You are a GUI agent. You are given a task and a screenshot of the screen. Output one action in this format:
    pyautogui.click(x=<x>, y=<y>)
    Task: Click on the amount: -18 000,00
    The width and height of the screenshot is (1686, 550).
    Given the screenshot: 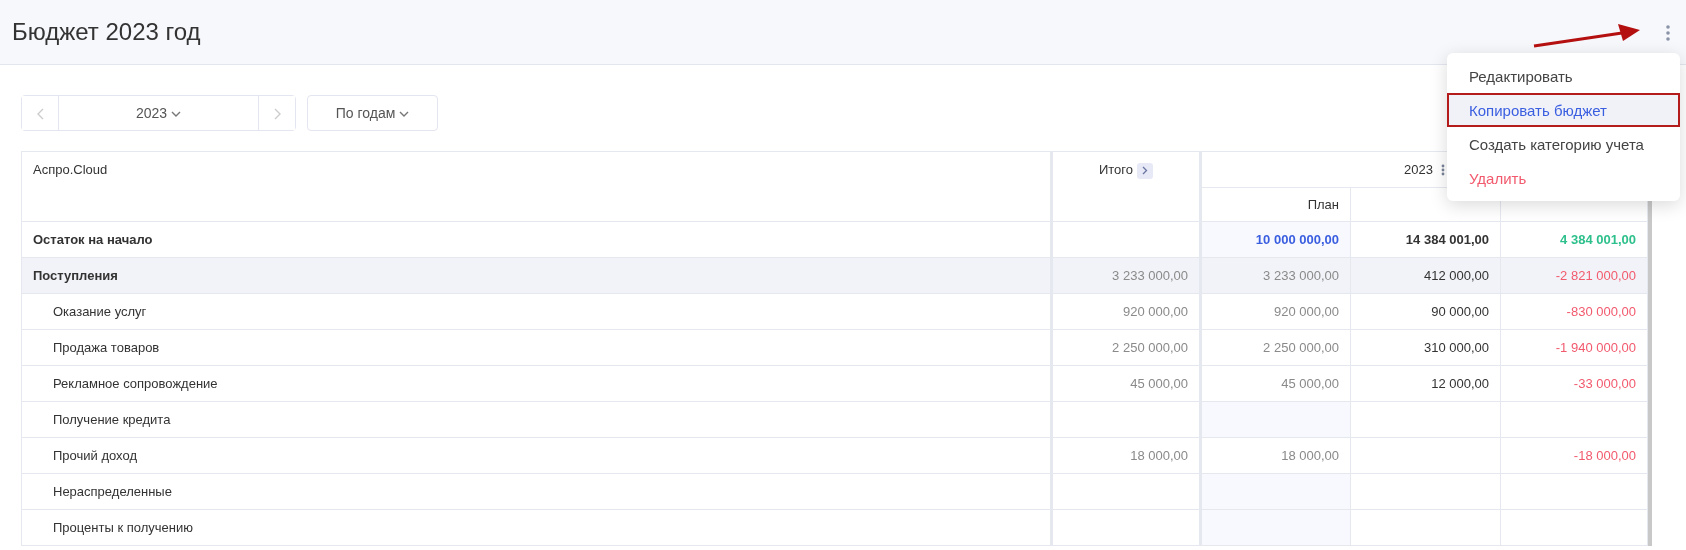 What is the action you would take?
    pyautogui.click(x=1604, y=455)
    